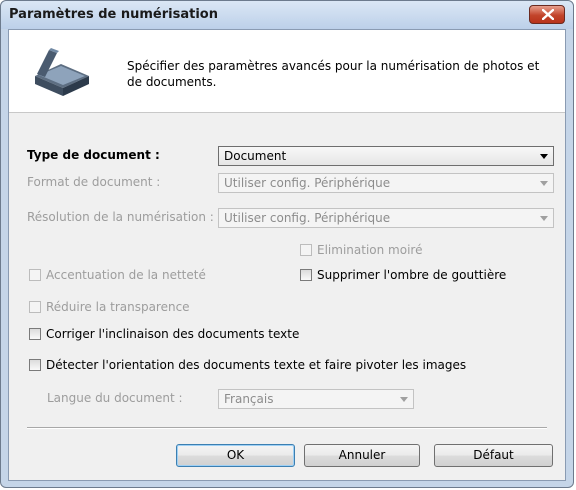 This screenshot has height=490, width=576. I want to click on sharpness-label: Accentuation de la netteté, so click(126, 275).